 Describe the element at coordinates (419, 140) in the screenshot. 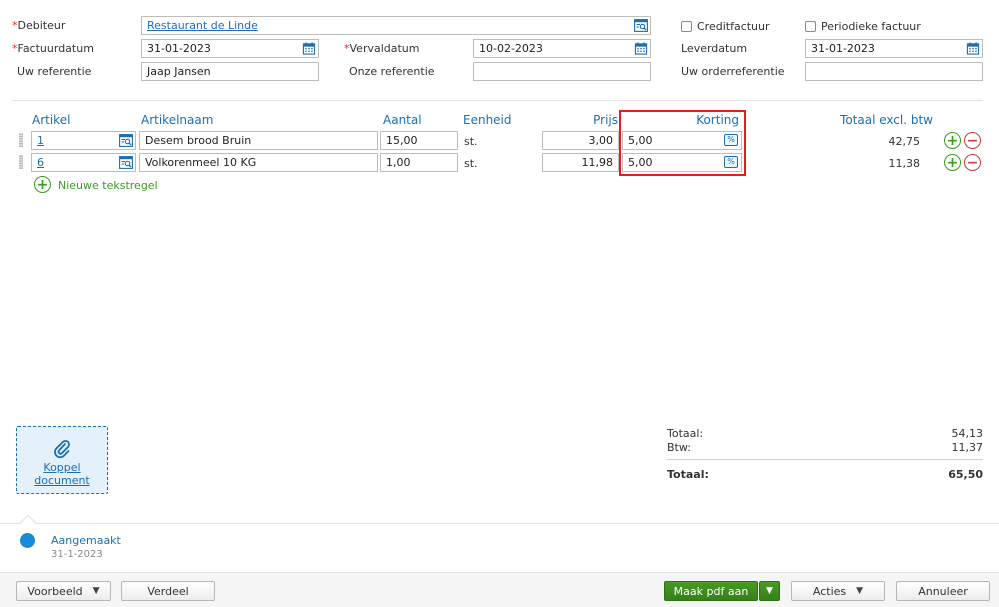

I see `aantal-input: 15,00` at that location.